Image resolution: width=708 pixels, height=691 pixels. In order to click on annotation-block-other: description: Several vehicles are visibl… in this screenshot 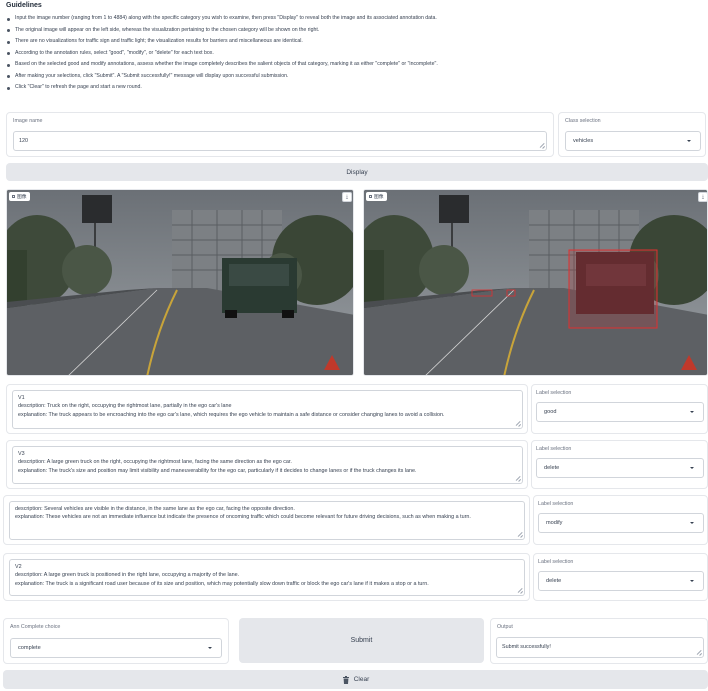, I will do `click(266, 520)`.